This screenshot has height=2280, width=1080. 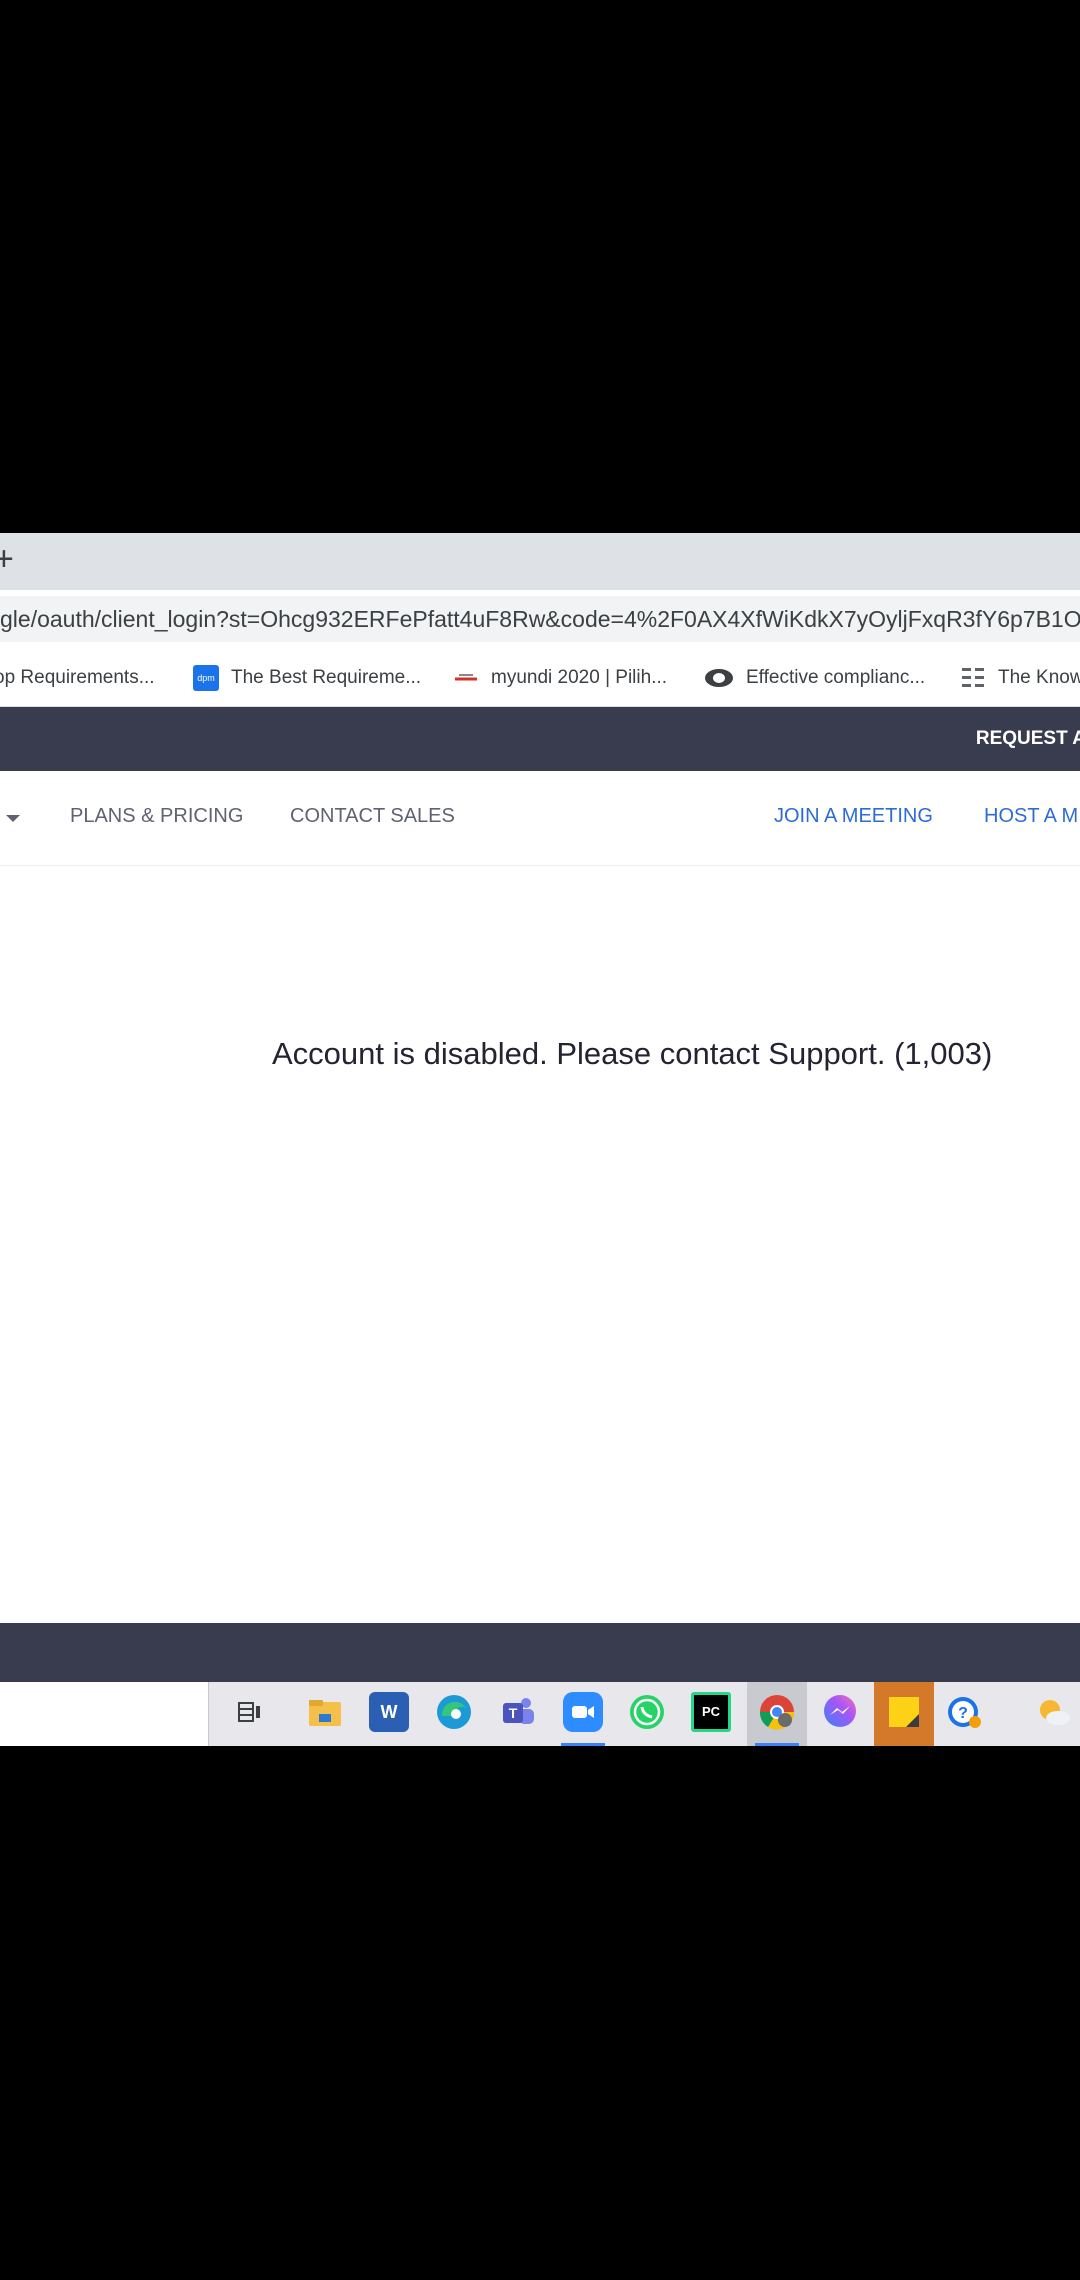 I want to click on compliance-icon, so click(x=719, y=678).